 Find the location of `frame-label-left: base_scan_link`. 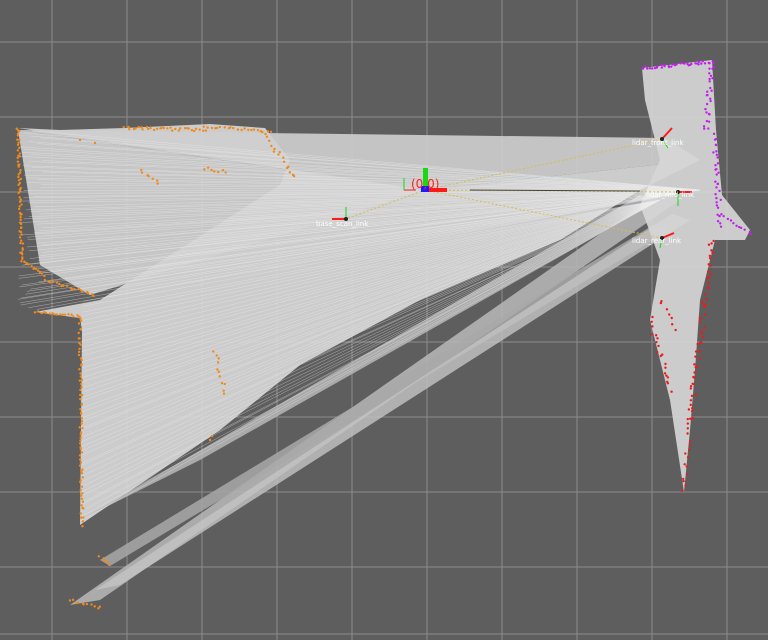

frame-label-left: base_scan_link is located at coordinates (342, 224).